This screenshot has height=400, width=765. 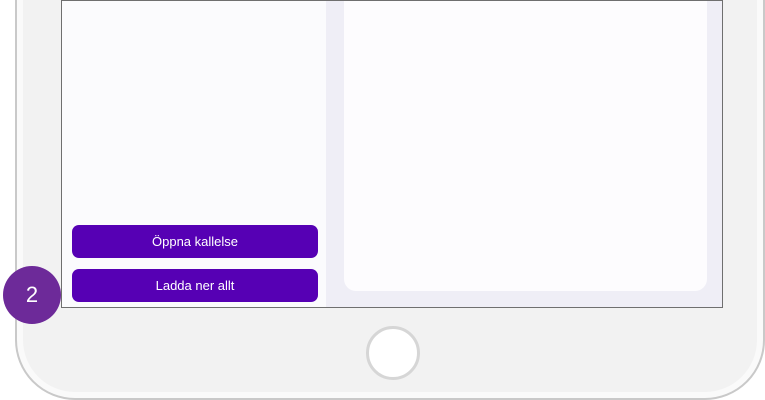 I want to click on home-button, so click(x=393, y=353).